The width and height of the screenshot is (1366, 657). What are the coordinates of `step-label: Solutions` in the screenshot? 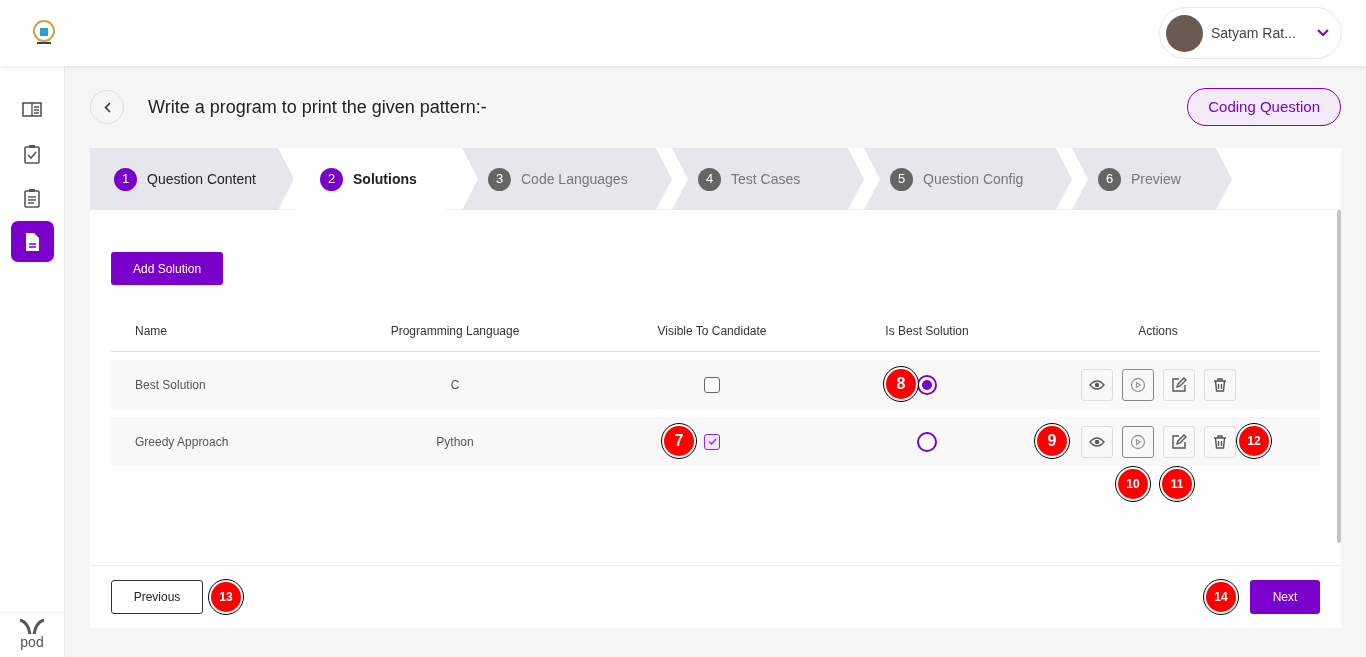 It's located at (385, 179).